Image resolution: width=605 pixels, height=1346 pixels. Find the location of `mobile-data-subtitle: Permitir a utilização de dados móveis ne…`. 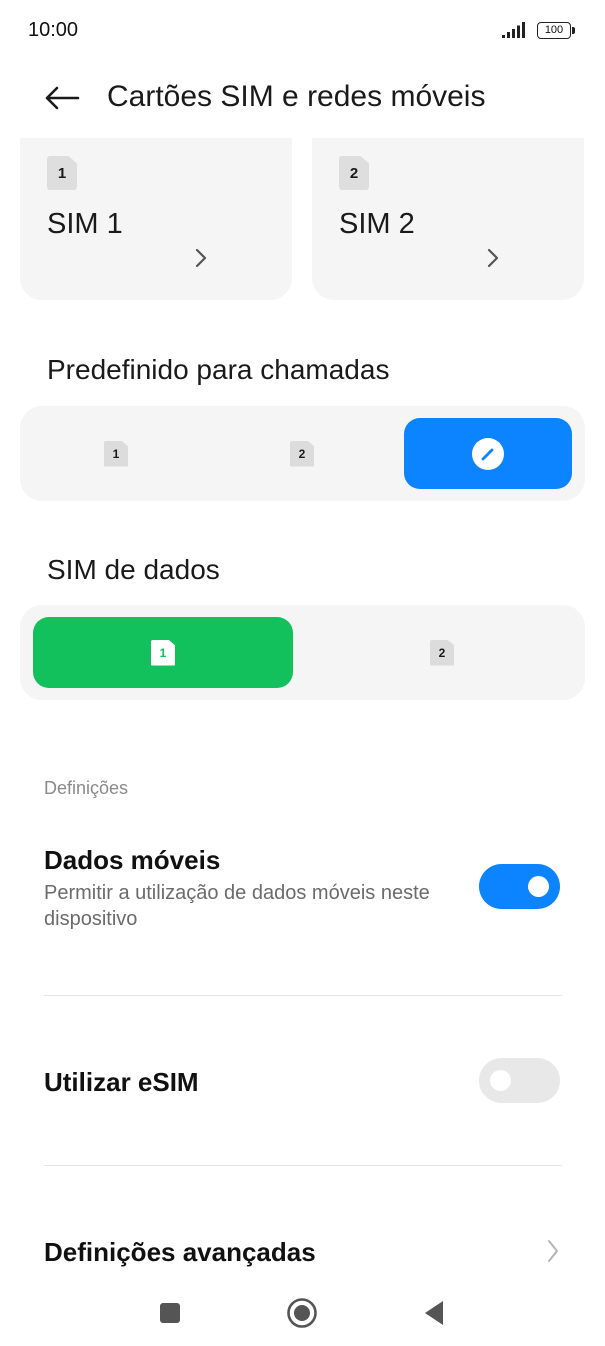

mobile-data-subtitle: Permitir a utilização de dados móveis ne… is located at coordinates (237, 906).